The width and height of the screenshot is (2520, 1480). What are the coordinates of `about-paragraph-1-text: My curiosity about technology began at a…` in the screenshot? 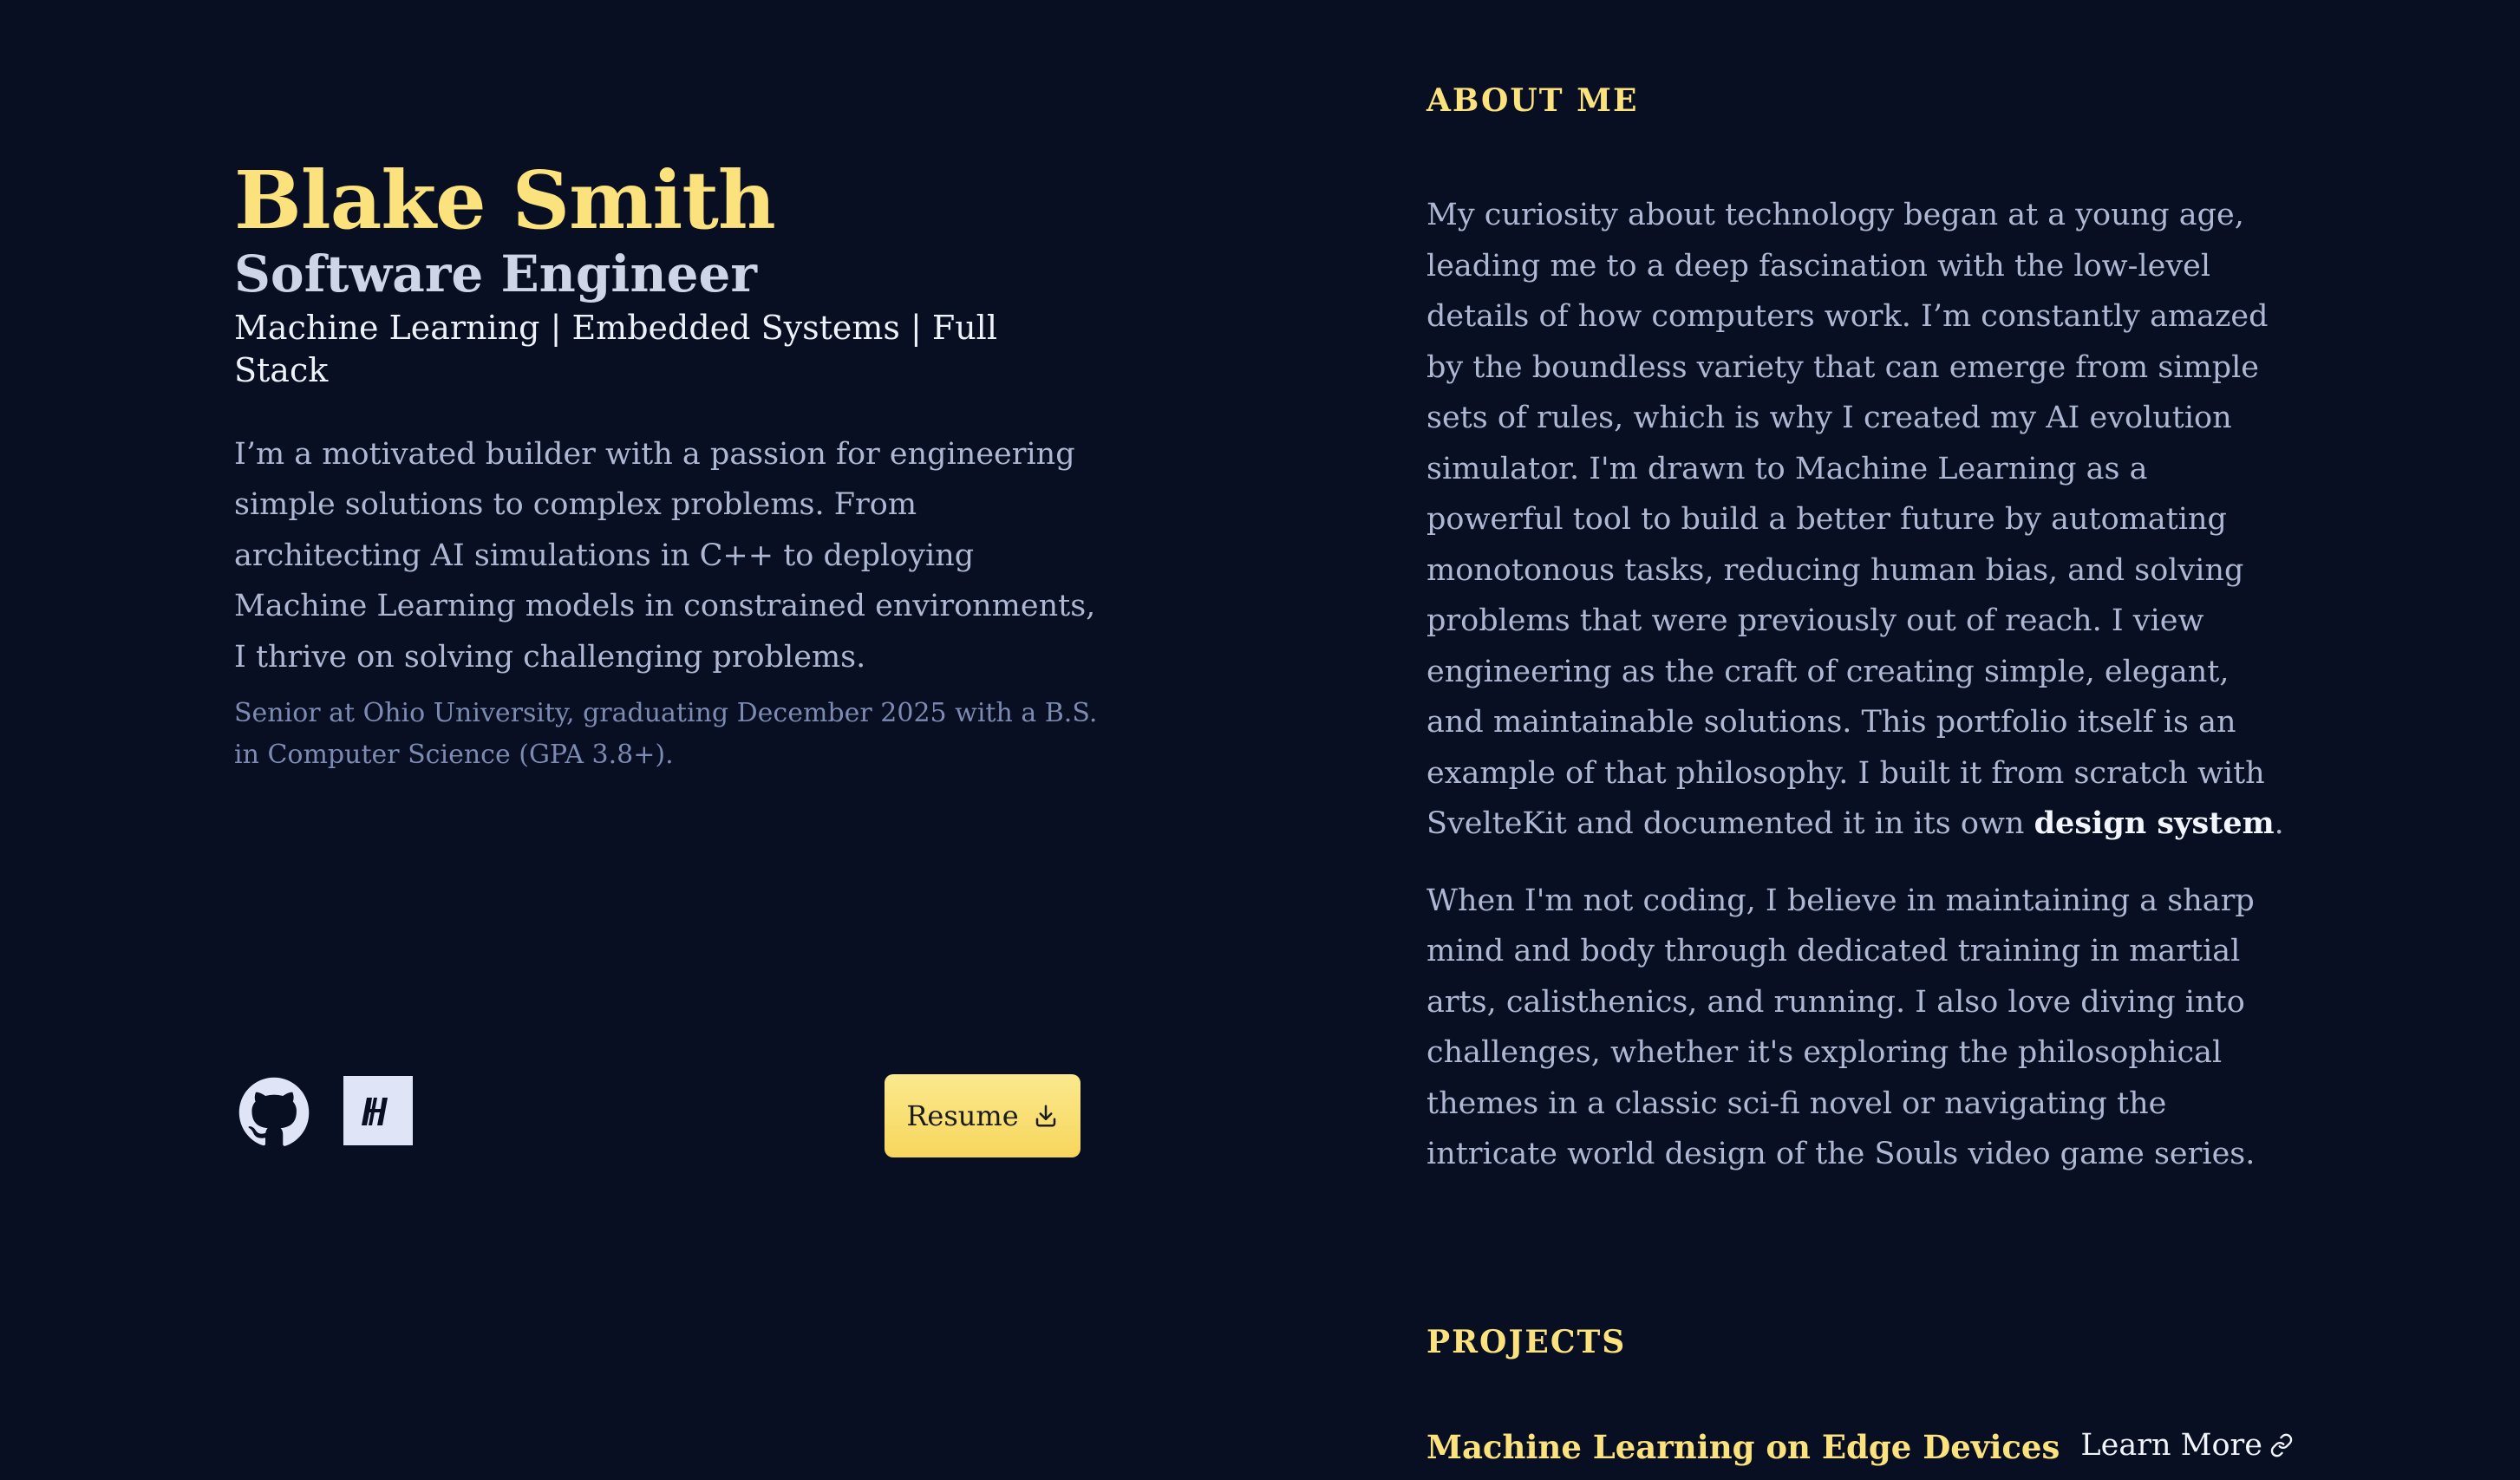 It's located at (1847, 519).